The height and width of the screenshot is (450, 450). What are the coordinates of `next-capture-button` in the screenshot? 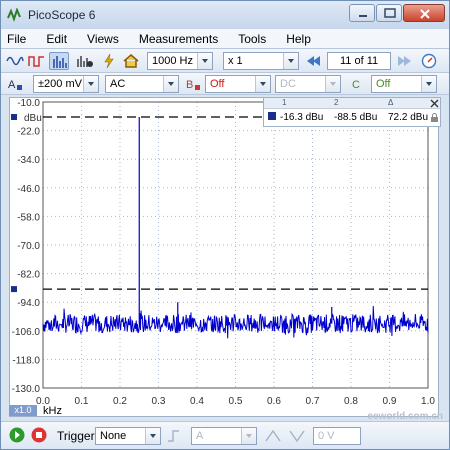 It's located at (405, 61).